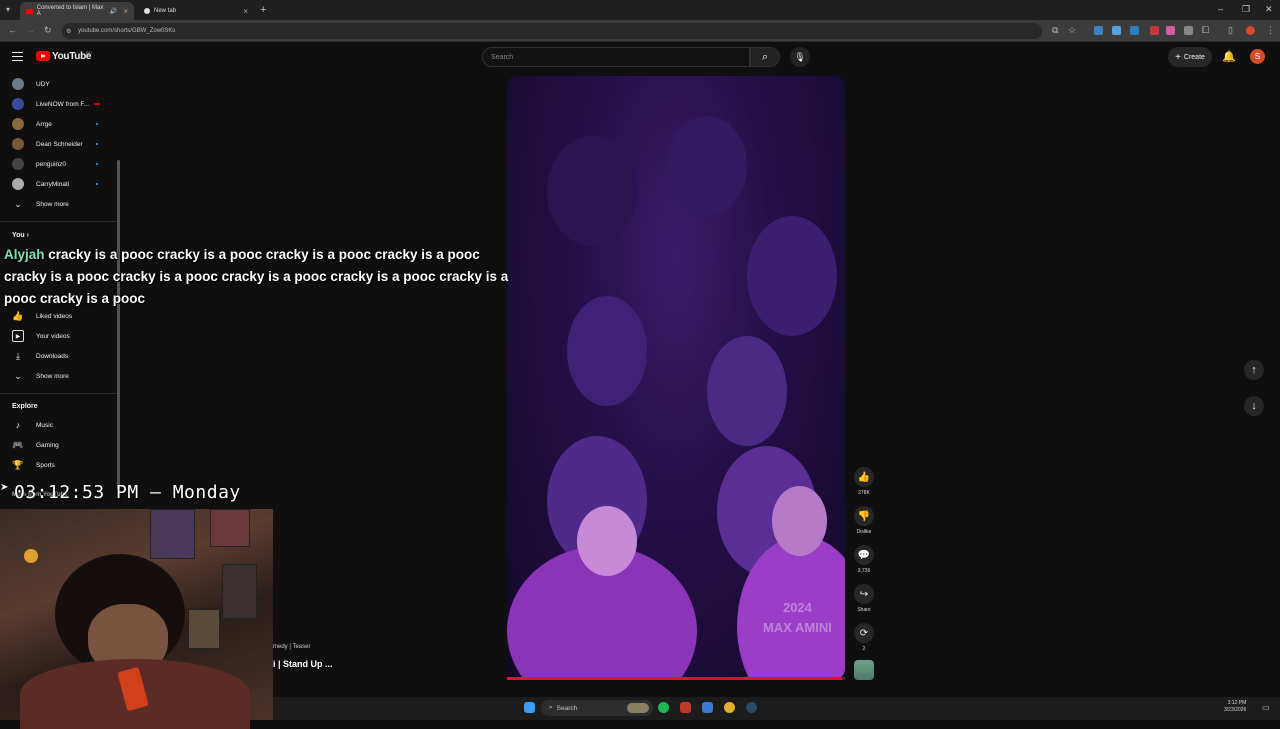 This screenshot has width=1280, height=729. I want to click on like-action: 👍 278K, so click(864, 481).